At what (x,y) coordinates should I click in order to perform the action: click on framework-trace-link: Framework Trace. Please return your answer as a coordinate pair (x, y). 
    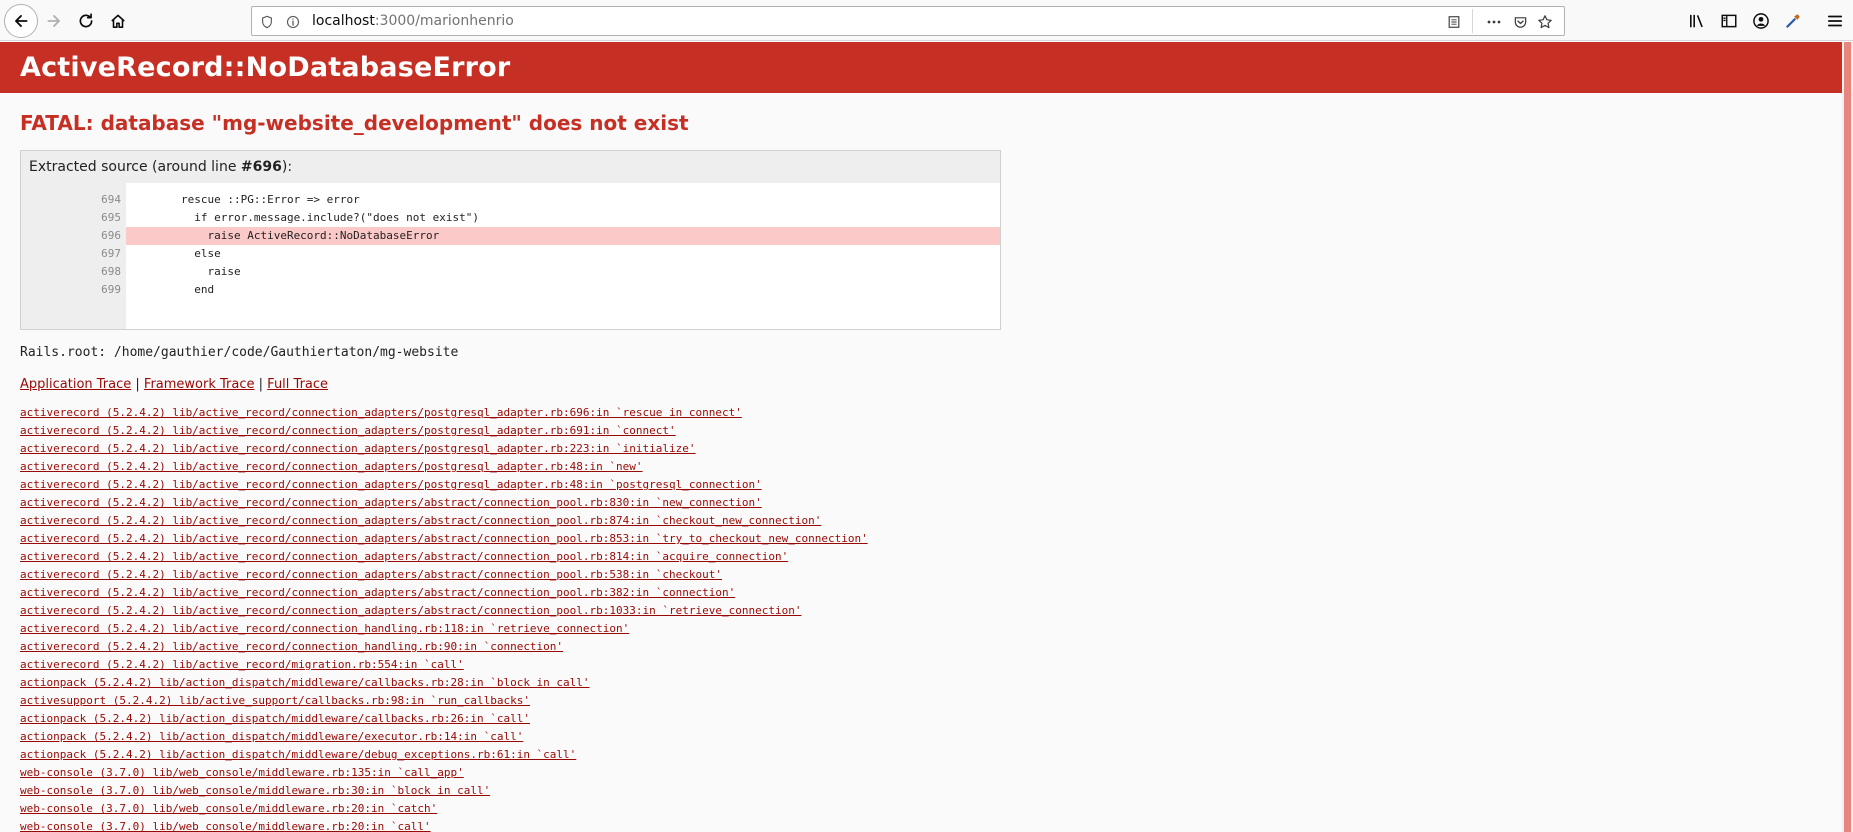
    Looking at the image, I should click on (199, 384).